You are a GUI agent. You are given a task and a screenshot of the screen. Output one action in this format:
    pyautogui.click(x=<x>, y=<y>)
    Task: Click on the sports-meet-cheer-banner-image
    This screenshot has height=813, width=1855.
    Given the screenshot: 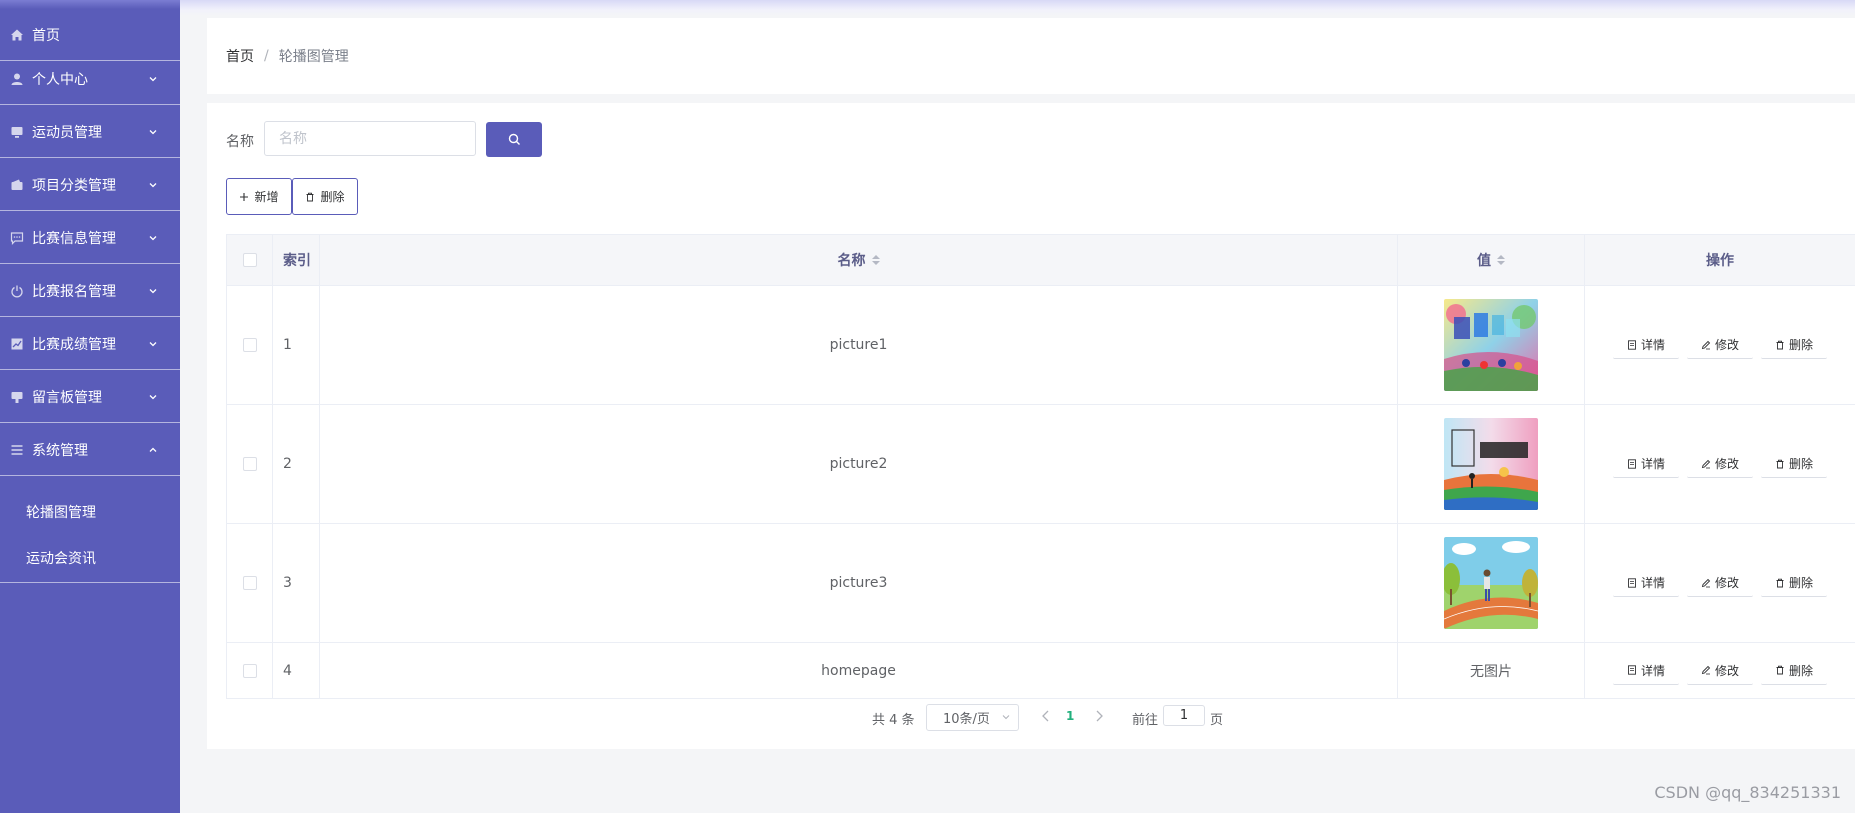 What is the action you would take?
    pyautogui.click(x=1491, y=464)
    